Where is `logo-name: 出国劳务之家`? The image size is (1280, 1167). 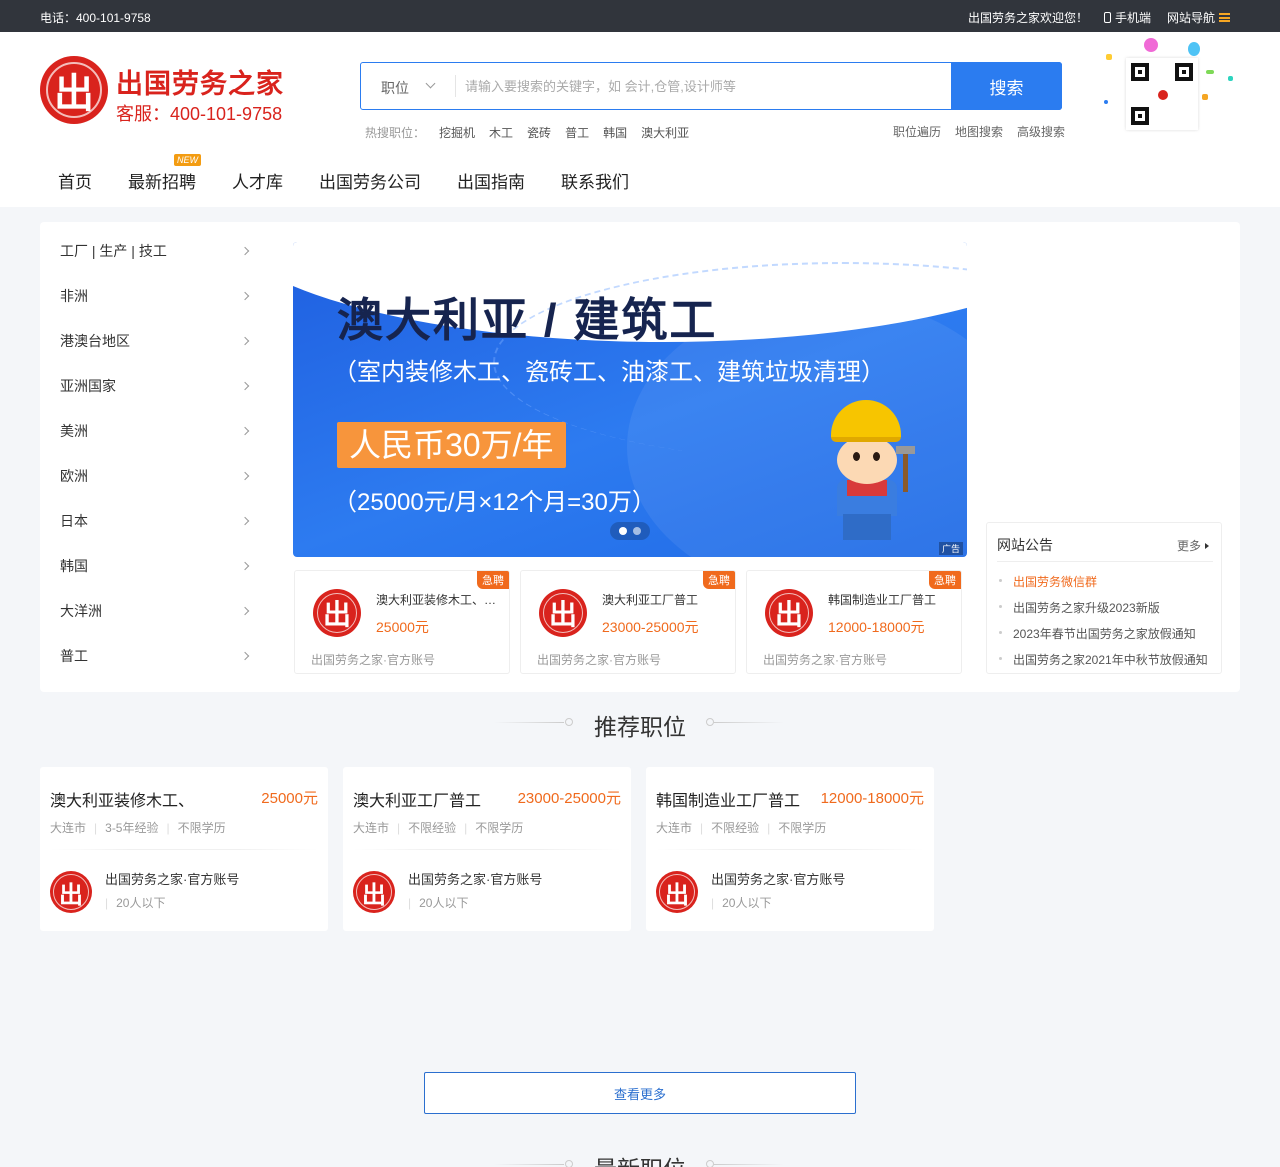
logo-name: 出国劳务之家 is located at coordinates (200, 84).